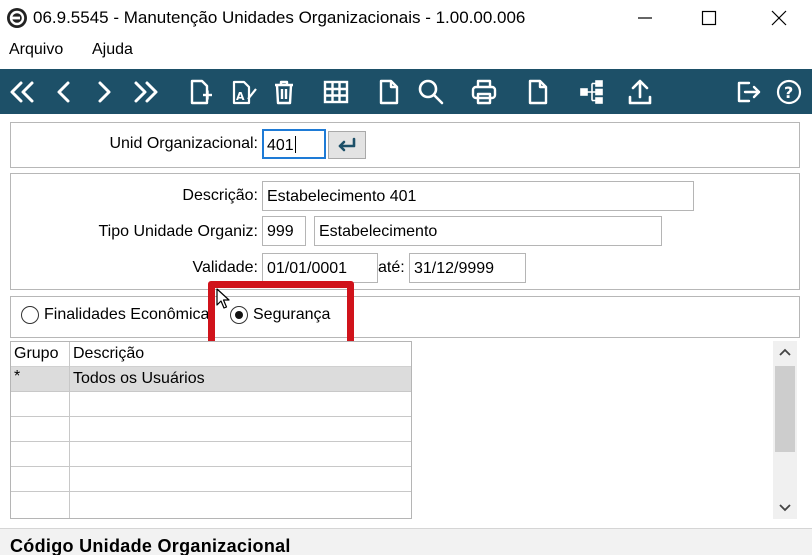 This screenshot has height=555, width=812. I want to click on exit-button, so click(748, 92).